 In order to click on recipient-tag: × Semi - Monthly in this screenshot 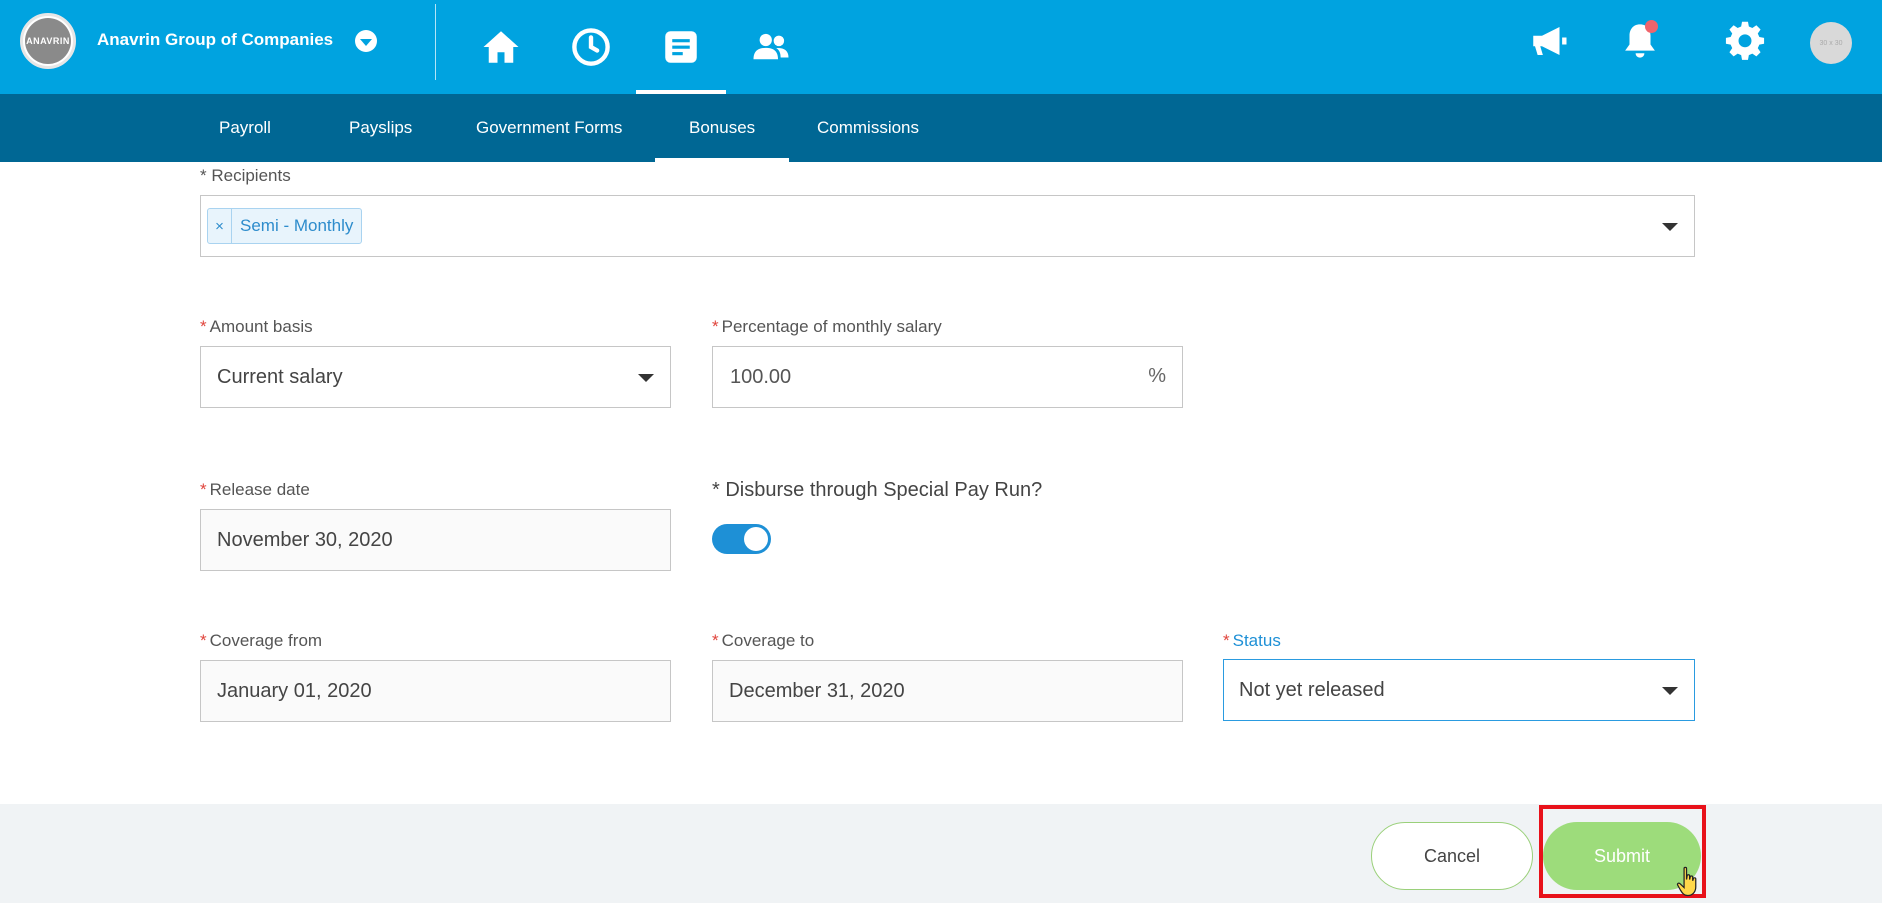, I will do `click(285, 226)`.